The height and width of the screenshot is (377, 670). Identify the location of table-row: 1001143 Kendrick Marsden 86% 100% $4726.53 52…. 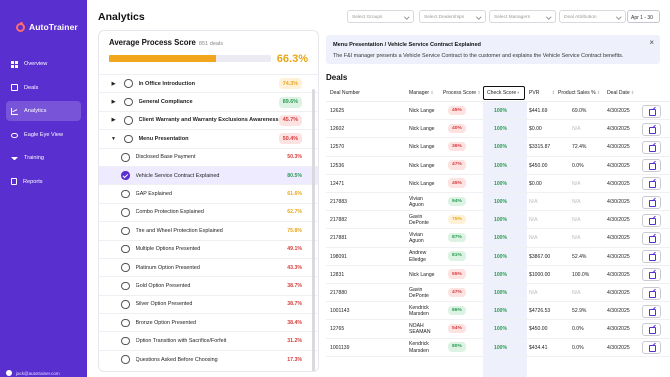
(498, 311).